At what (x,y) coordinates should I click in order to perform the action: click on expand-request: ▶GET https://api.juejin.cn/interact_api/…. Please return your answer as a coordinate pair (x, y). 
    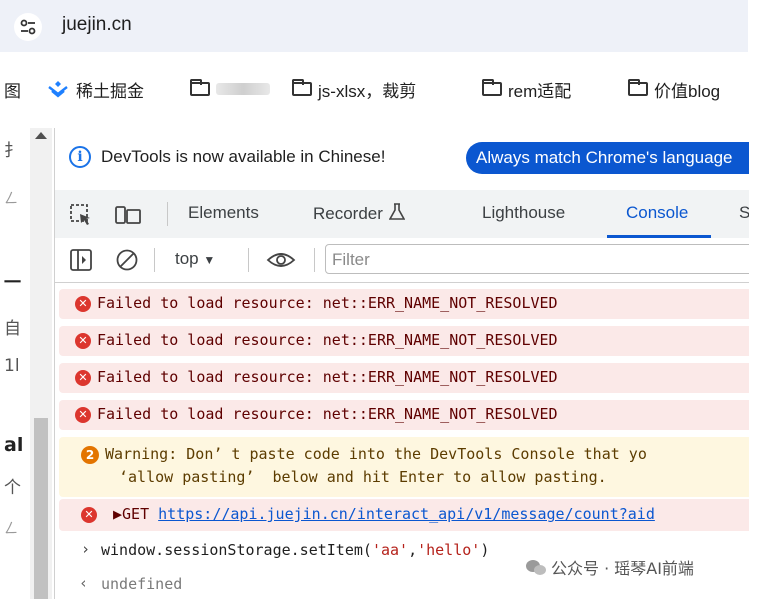
    Looking at the image, I should click on (384, 514).